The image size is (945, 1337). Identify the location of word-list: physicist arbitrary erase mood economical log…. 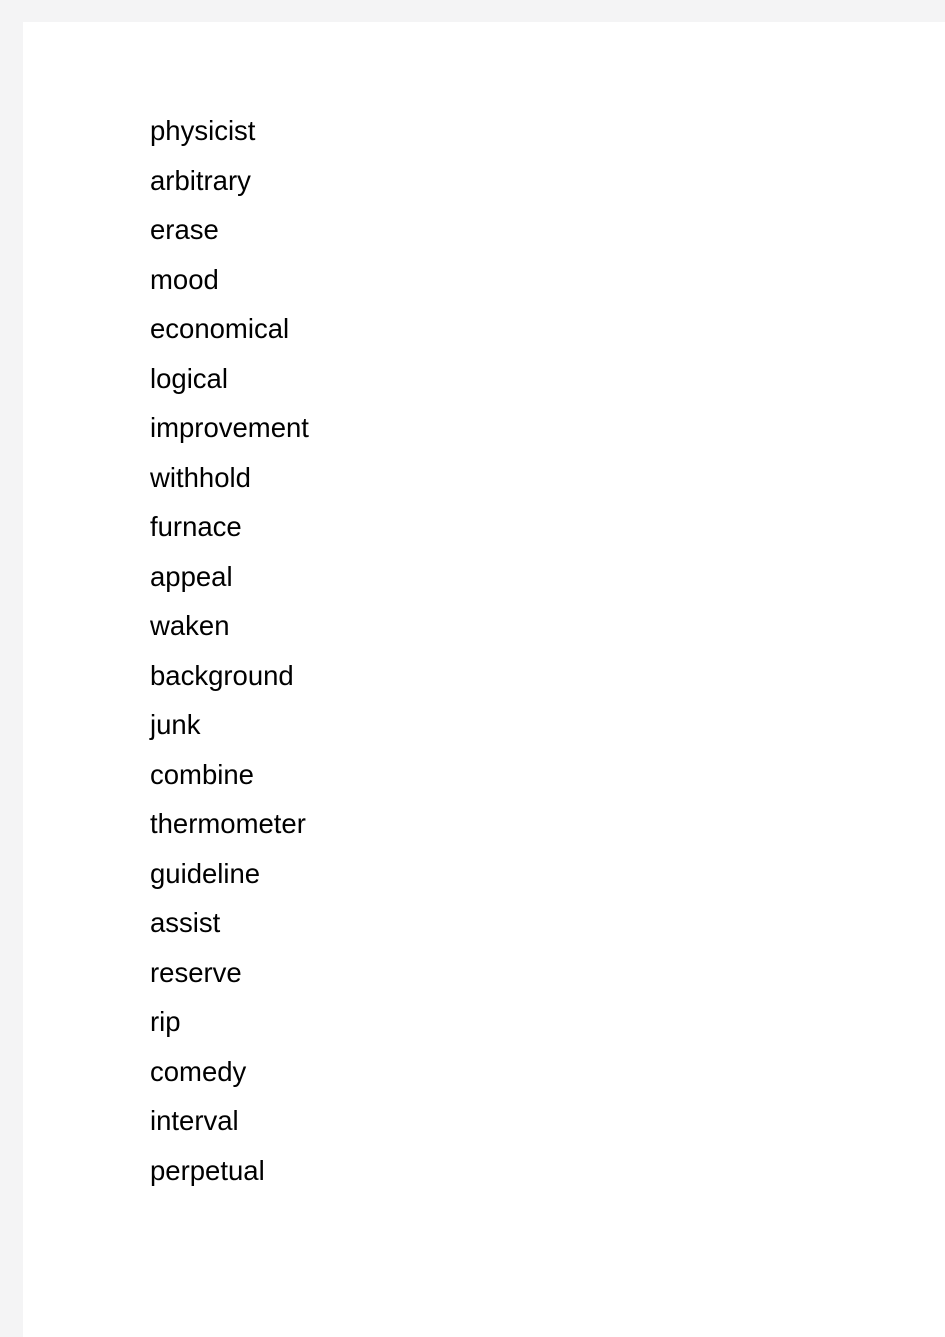
(229, 650).